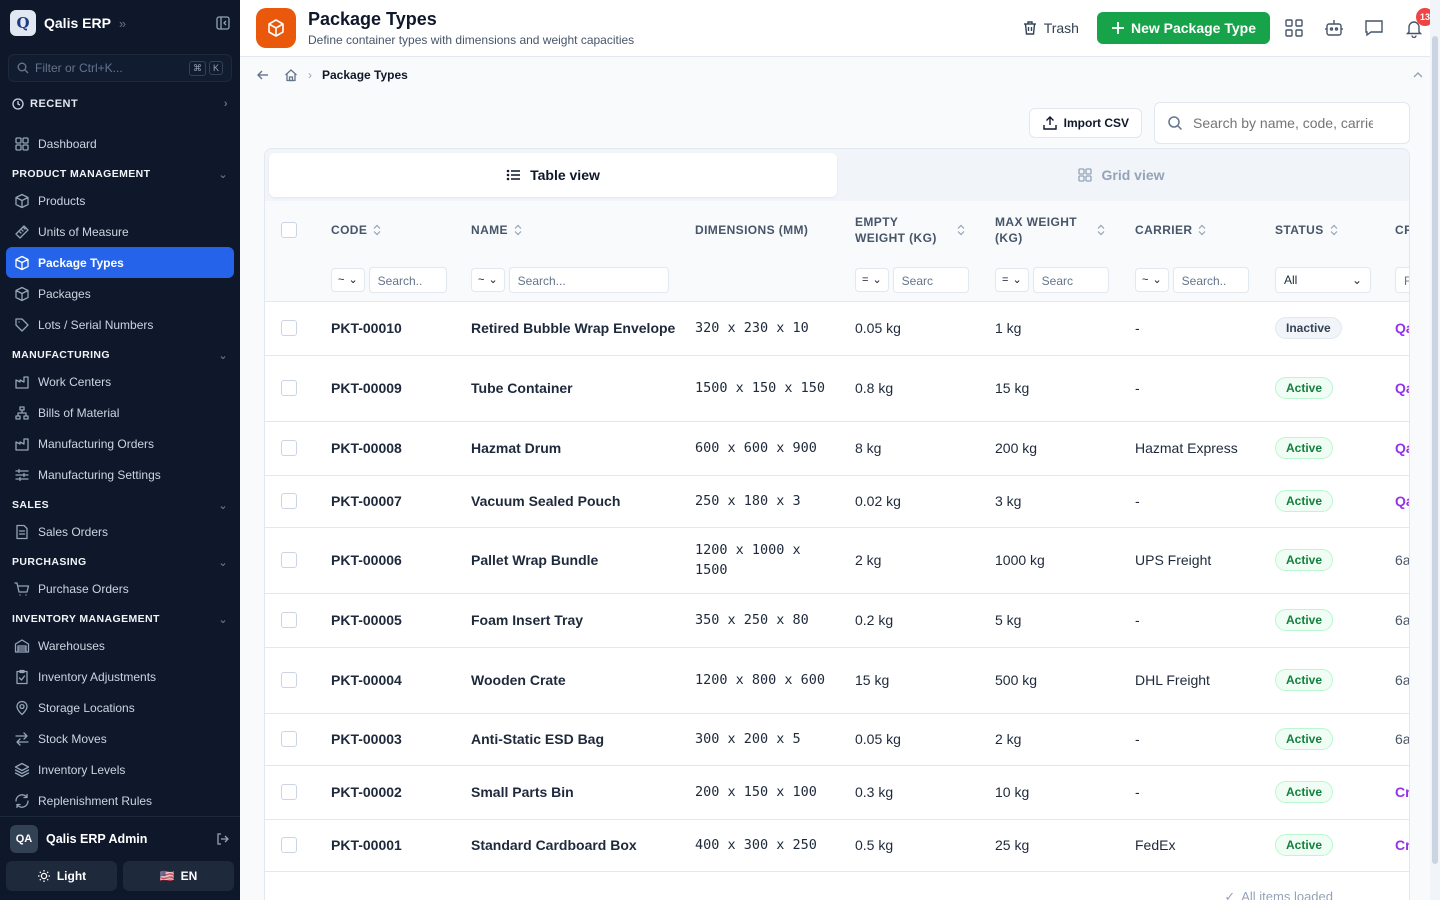 This screenshot has height=900, width=1440. Describe the element at coordinates (120, 443) in the screenshot. I see `sidebar-item-manufacturing-orders: Manufacturing Orders` at that location.